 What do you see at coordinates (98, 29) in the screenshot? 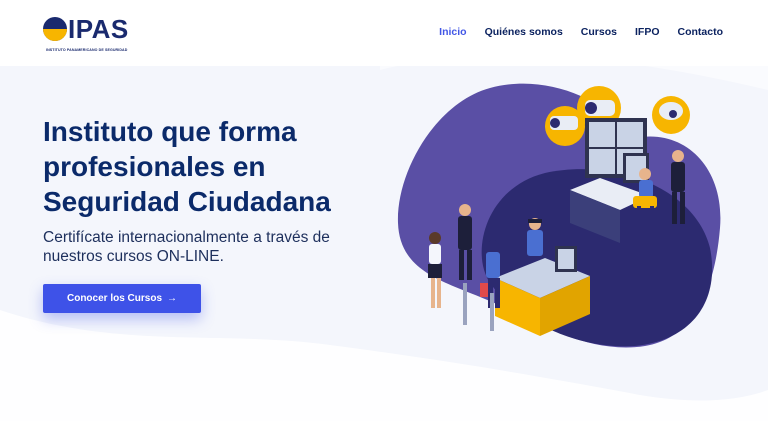
I see `brand-name: IPAS` at bounding box center [98, 29].